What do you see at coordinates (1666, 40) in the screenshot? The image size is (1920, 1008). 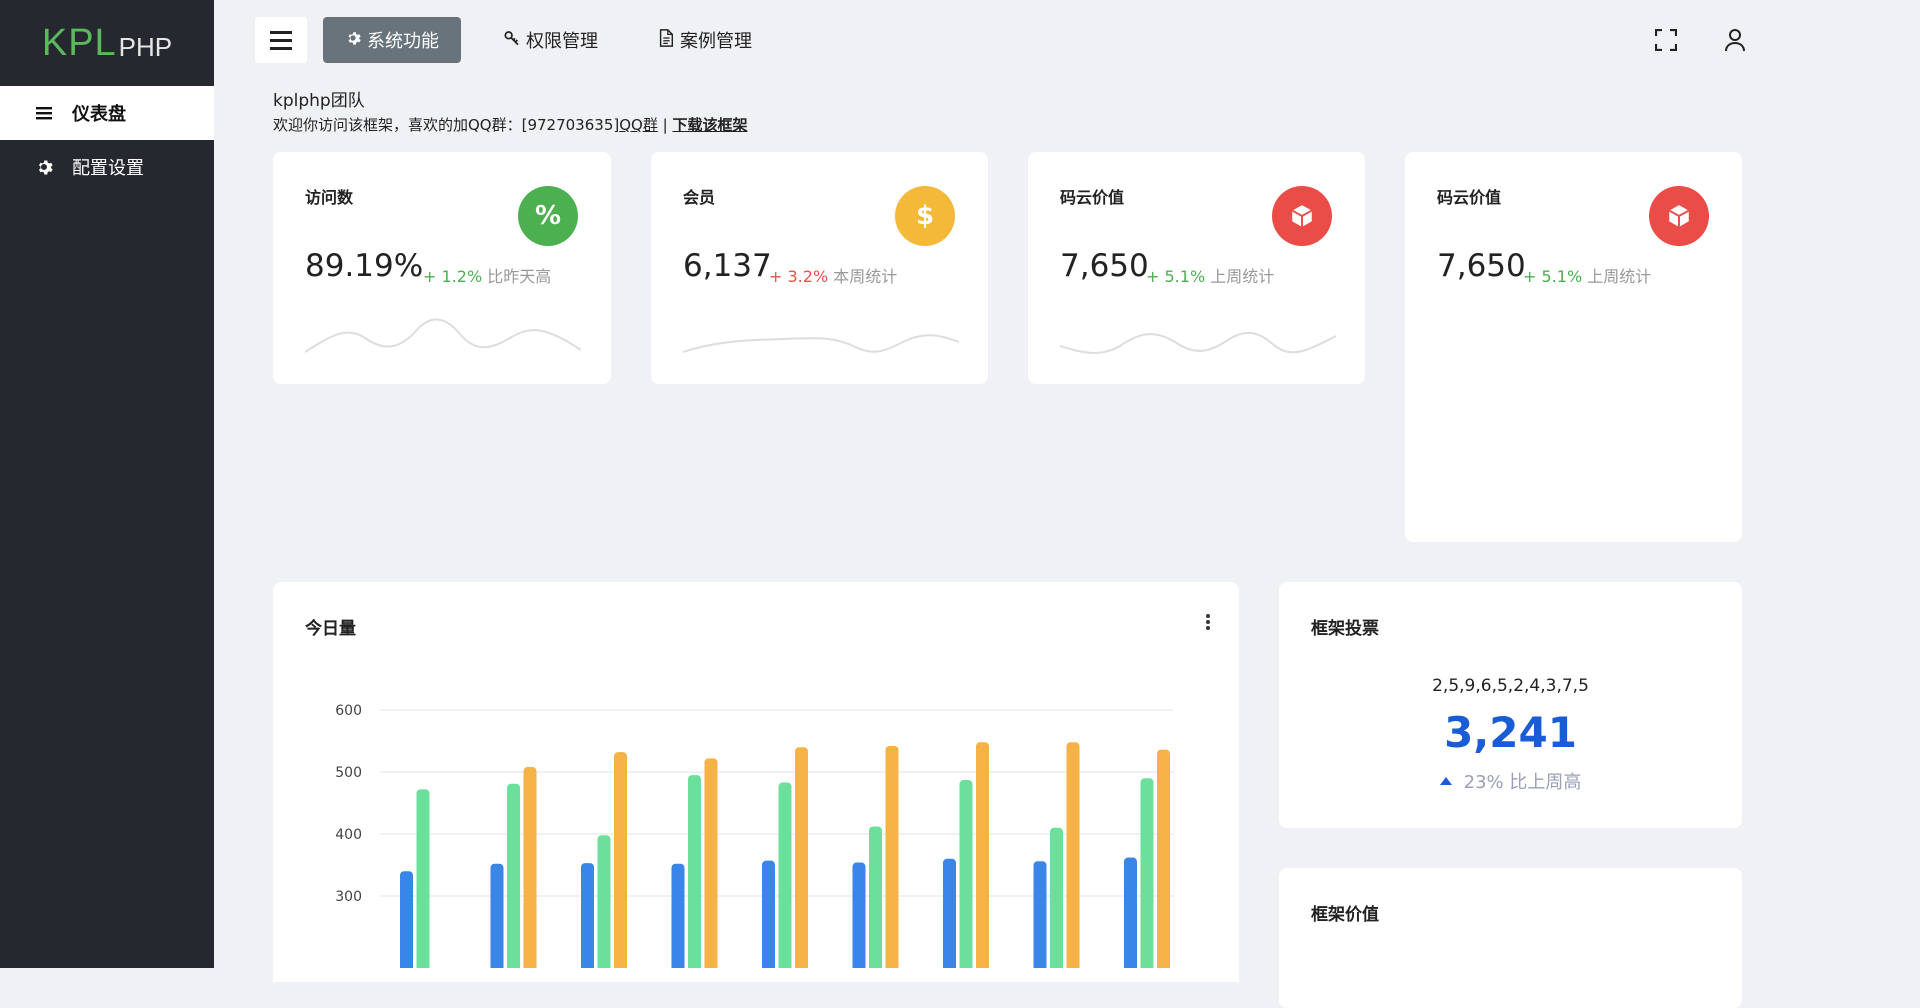 I see `fullscreen-icon` at bounding box center [1666, 40].